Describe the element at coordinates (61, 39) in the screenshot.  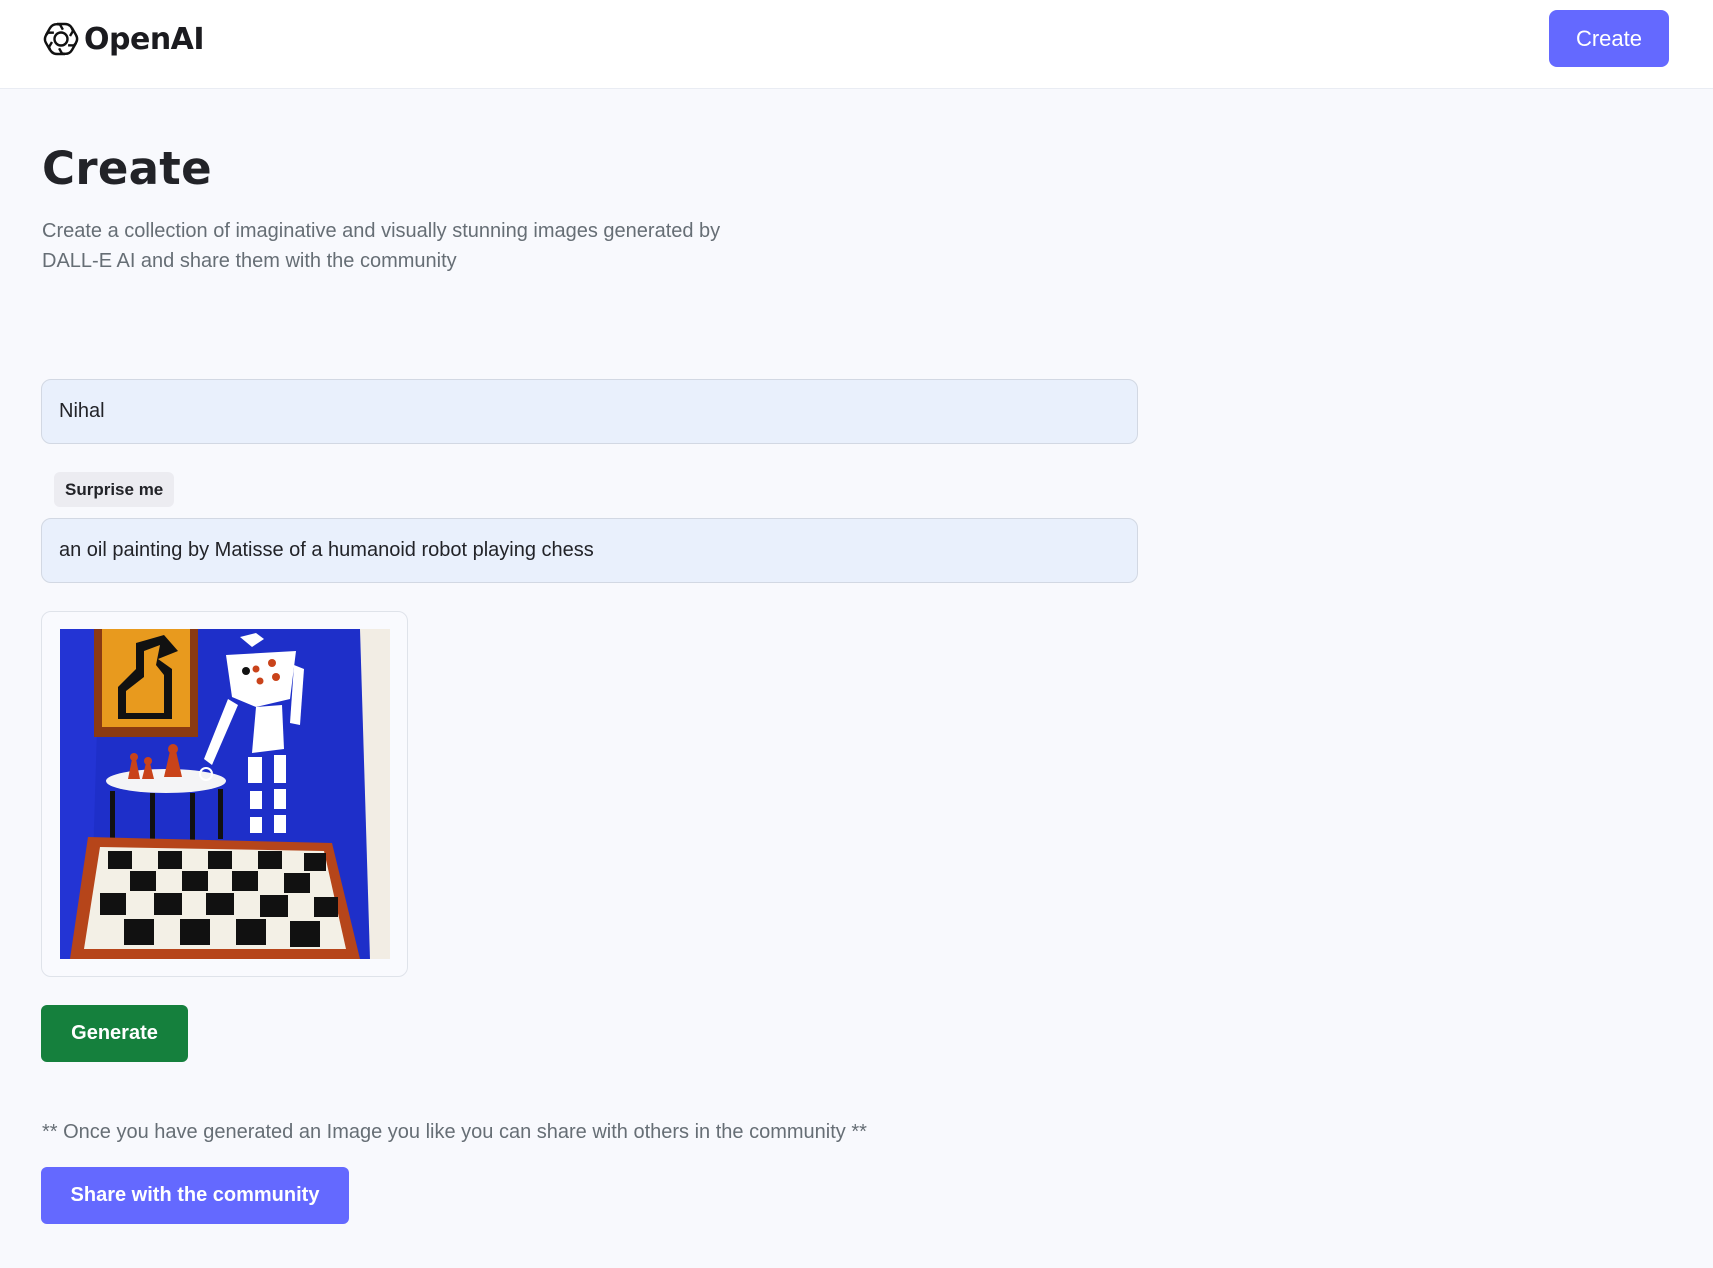
I see `openai-logo-icon` at that location.